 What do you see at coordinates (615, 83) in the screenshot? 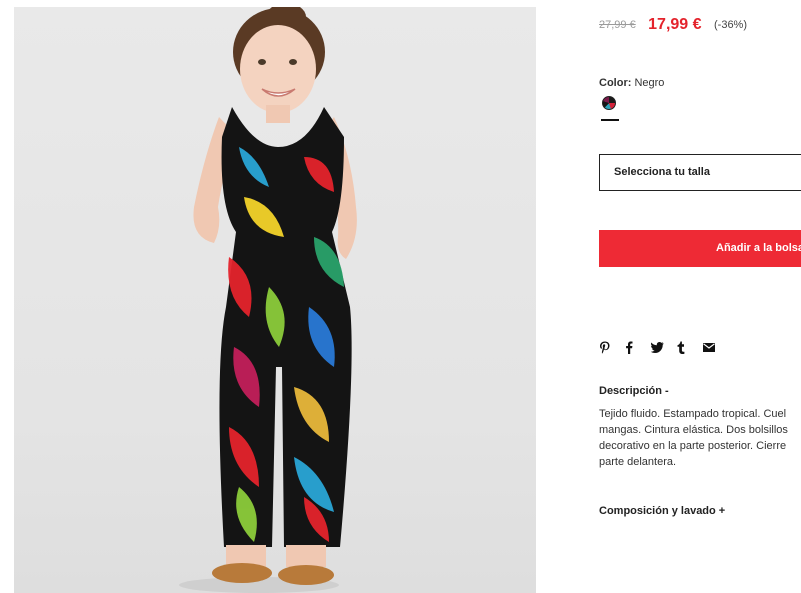
I see `color-label-title: Color:` at bounding box center [615, 83].